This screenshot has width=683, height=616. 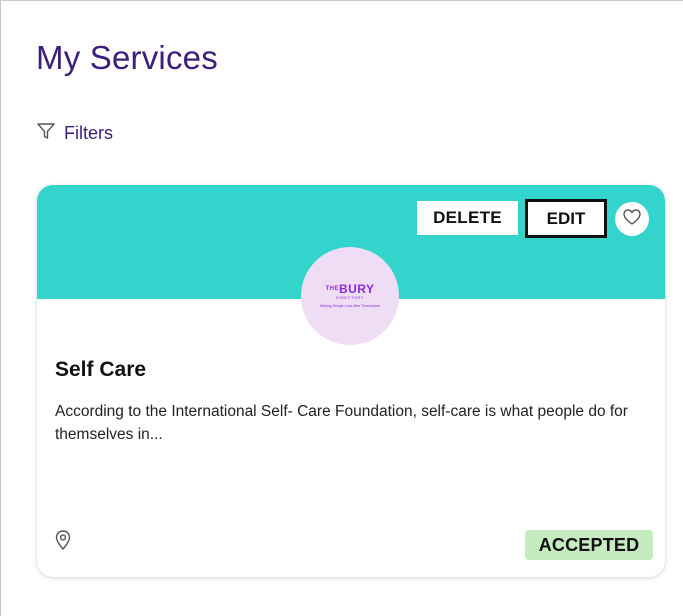 I want to click on filter-funnel-icon, so click(x=46, y=133).